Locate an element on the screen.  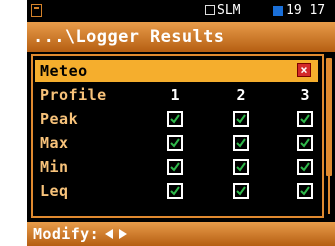
document-icon is located at coordinates (36, 10).